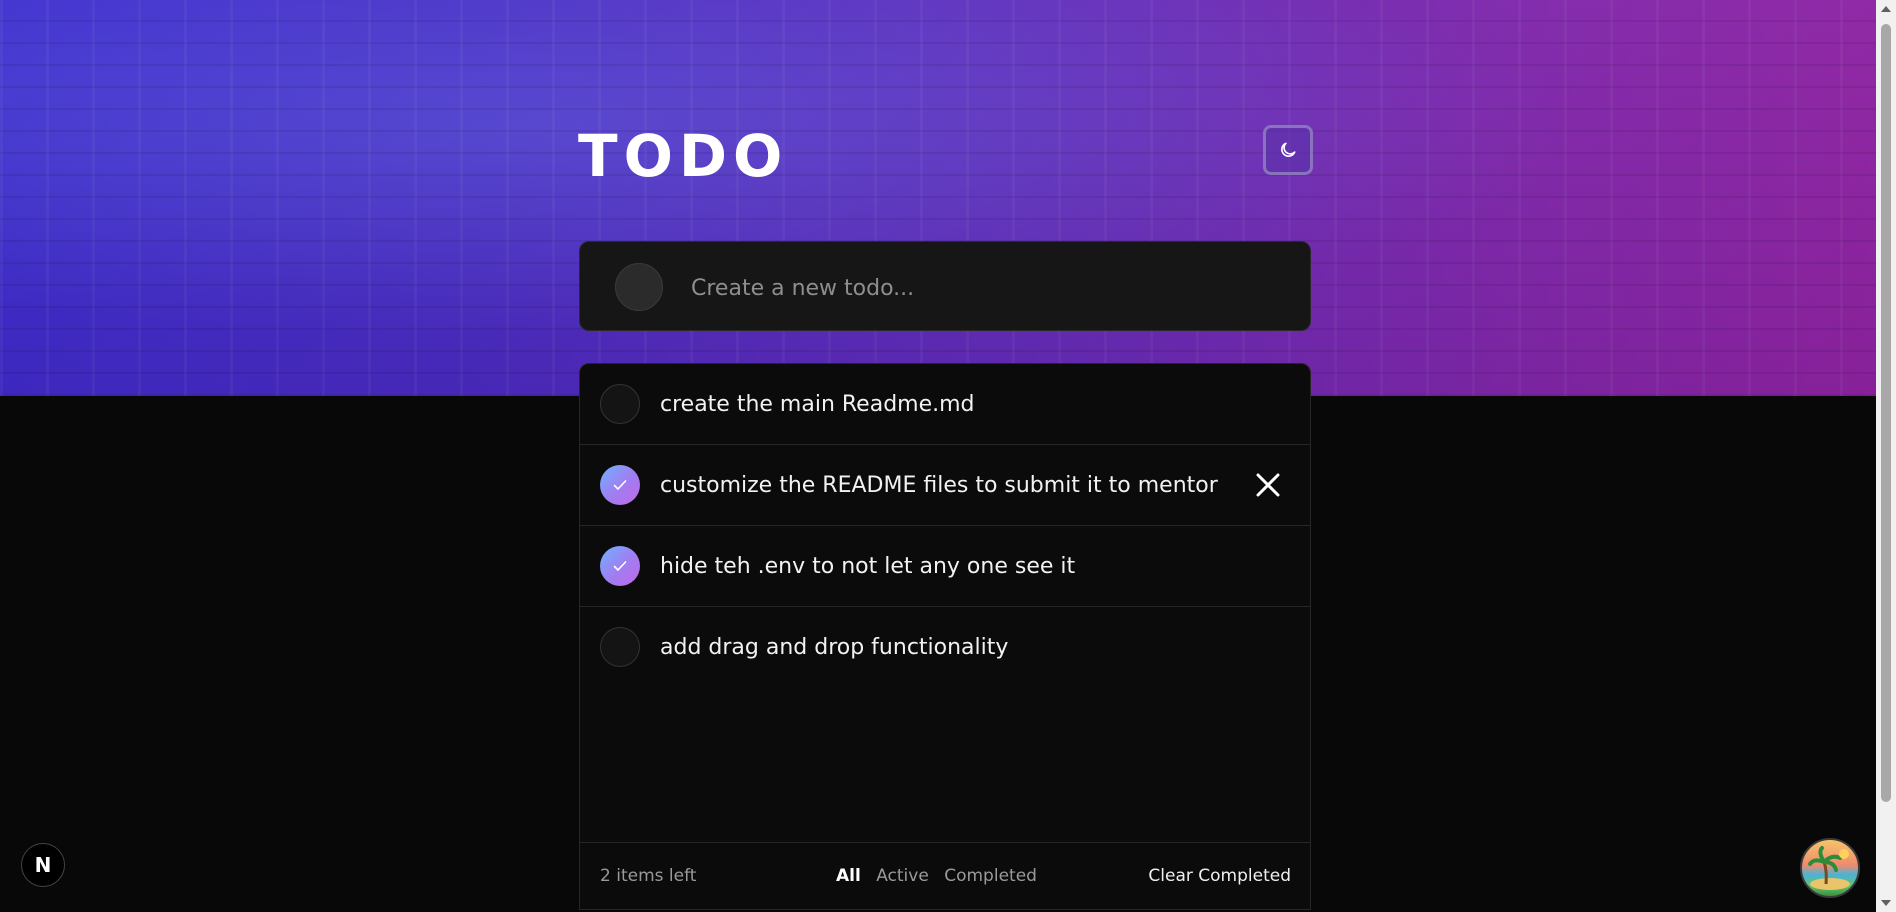 The height and width of the screenshot is (912, 1896). I want to click on todo-item: hide teh .env to not let any one see it, so click(945, 566).